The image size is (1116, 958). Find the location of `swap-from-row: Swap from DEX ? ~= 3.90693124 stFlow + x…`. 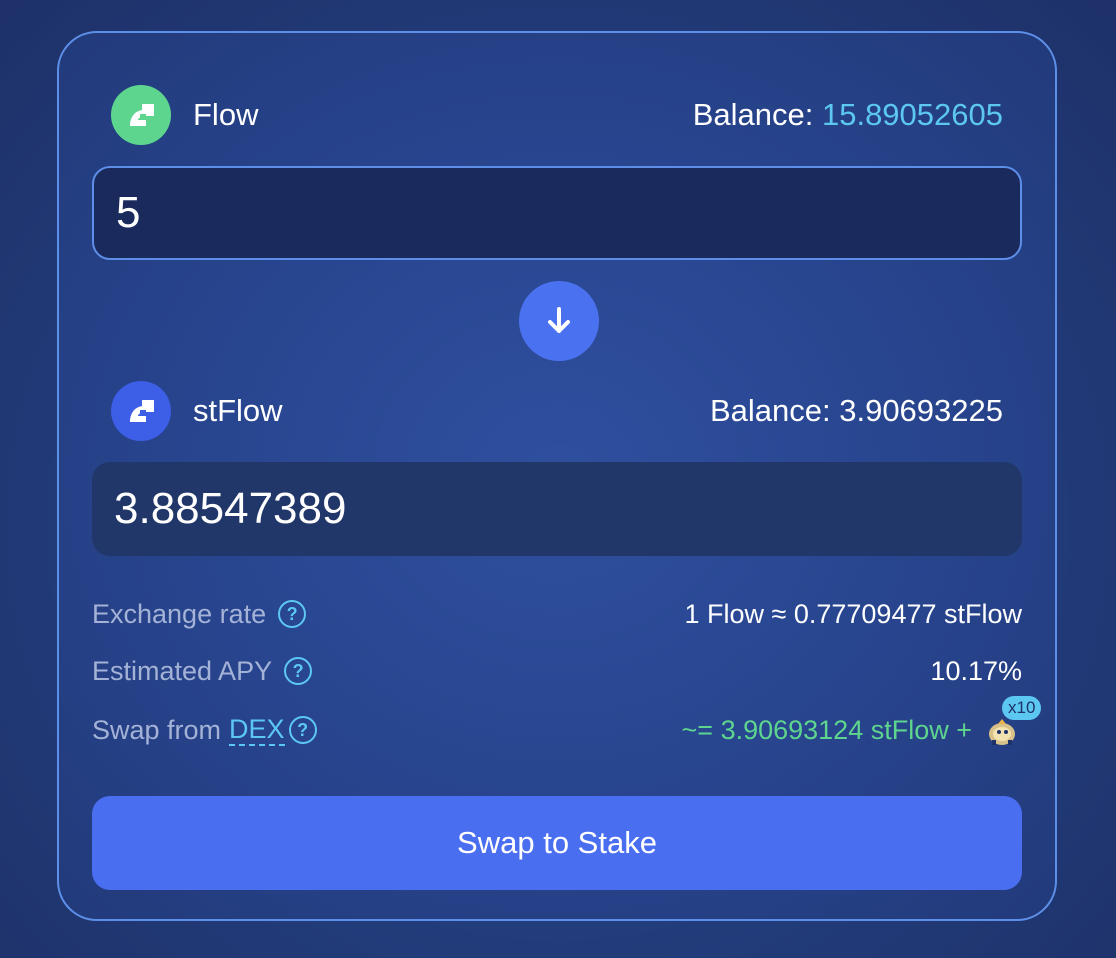

swap-from-row: Swap from DEX ? ~= 3.90693124 stFlow + x… is located at coordinates (567, 723).